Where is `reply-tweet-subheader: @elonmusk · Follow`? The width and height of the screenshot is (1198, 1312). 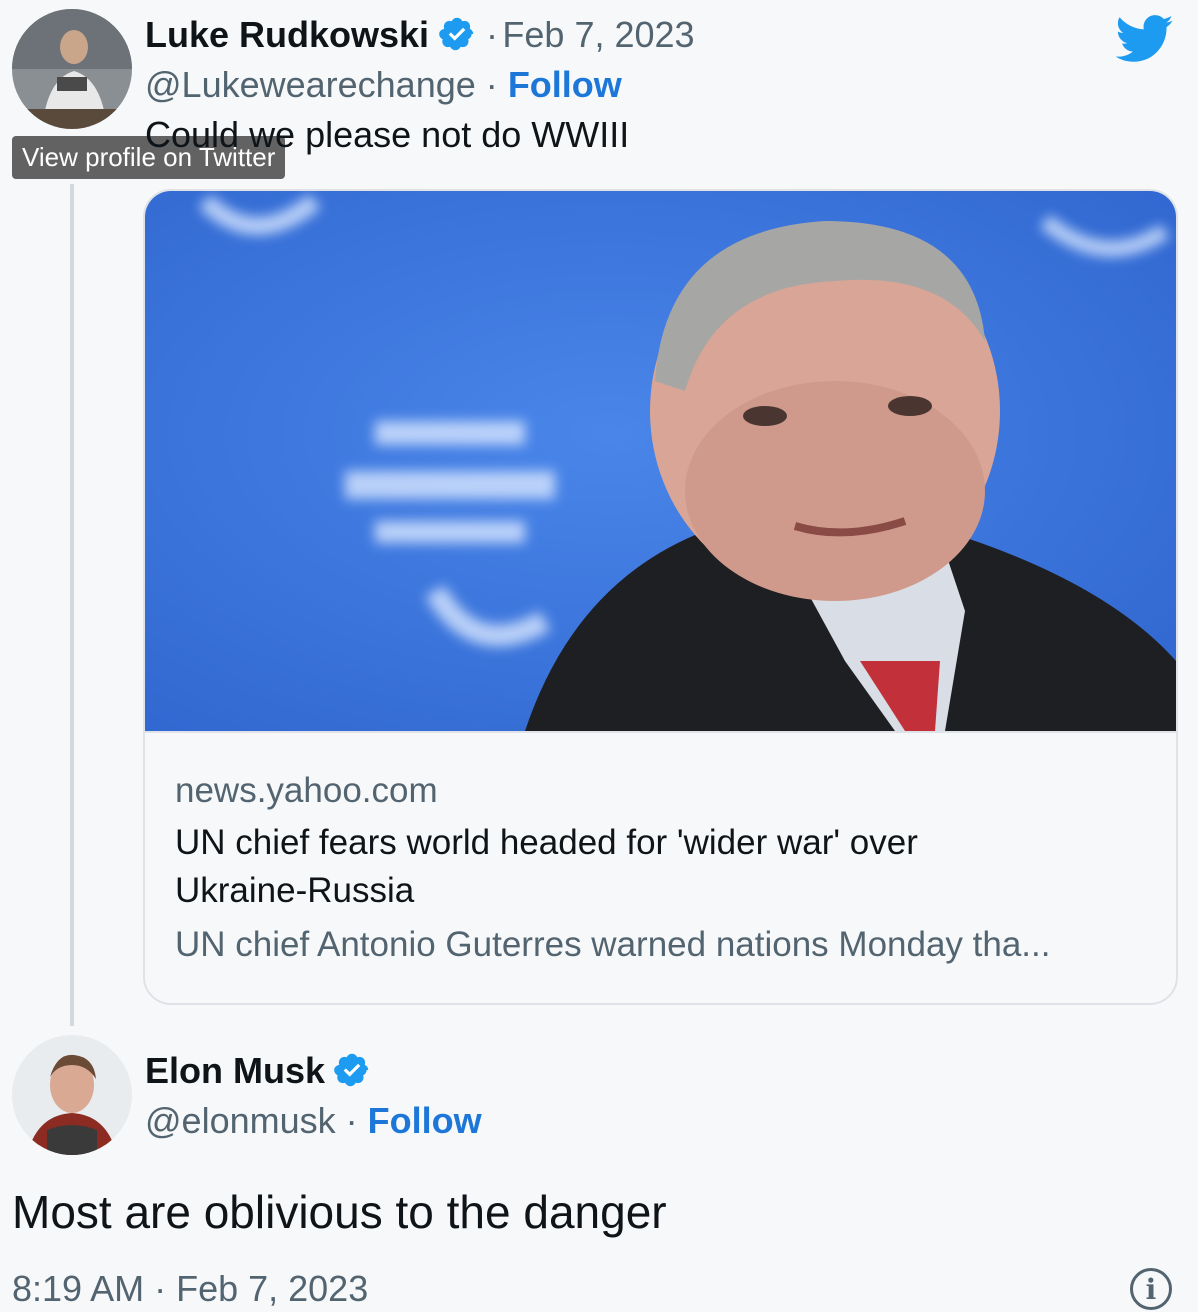 reply-tweet-subheader: @elonmusk · Follow is located at coordinates (313, 1121).